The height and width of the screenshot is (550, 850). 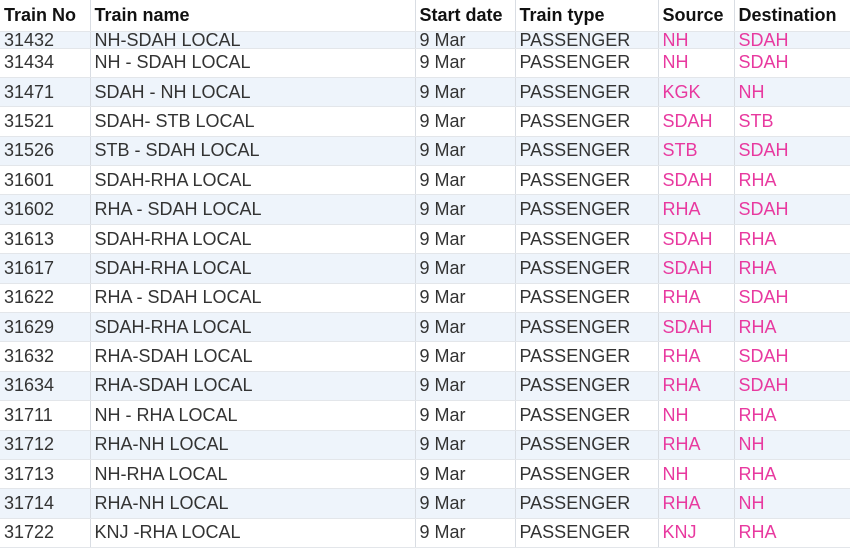 I want to click on table-row: 31432 NH-SDAH LOCAL 9 Mar PASSENGER NH SDAH, so click(x=425, y=40).